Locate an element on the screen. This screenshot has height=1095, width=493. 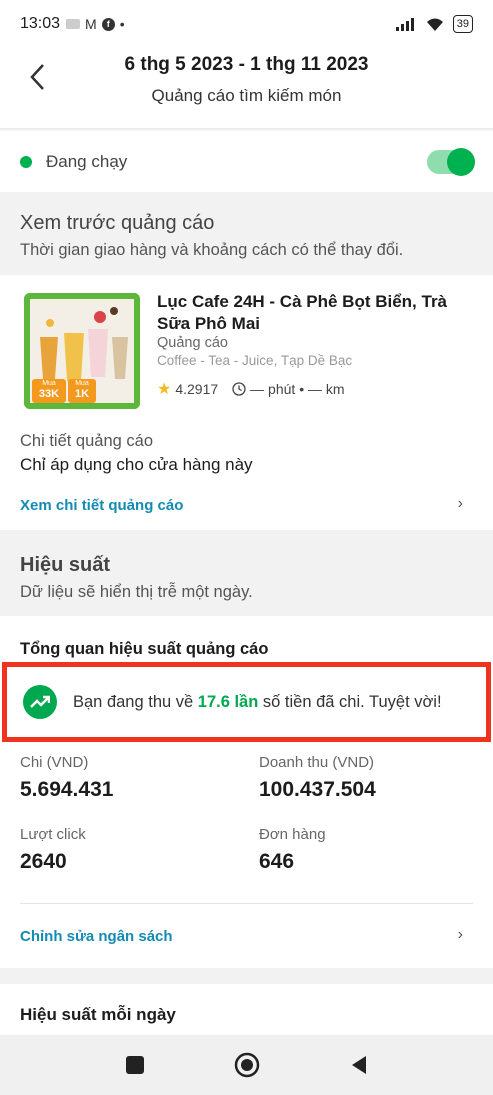
orders-value: 646 is located at coordinates (277, 861).